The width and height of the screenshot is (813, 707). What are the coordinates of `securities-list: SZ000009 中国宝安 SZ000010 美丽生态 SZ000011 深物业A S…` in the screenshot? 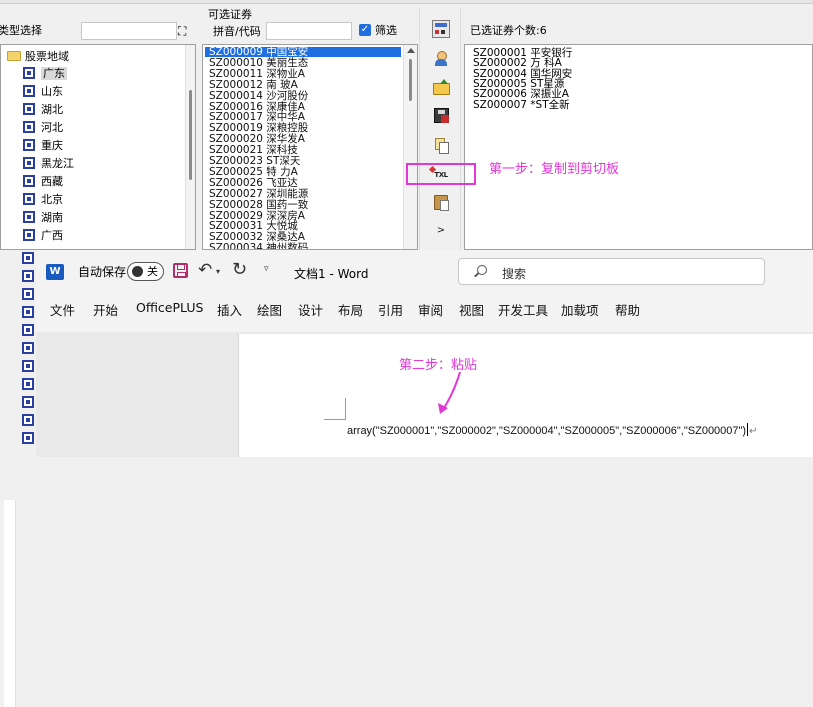 It's located at (310, 147).